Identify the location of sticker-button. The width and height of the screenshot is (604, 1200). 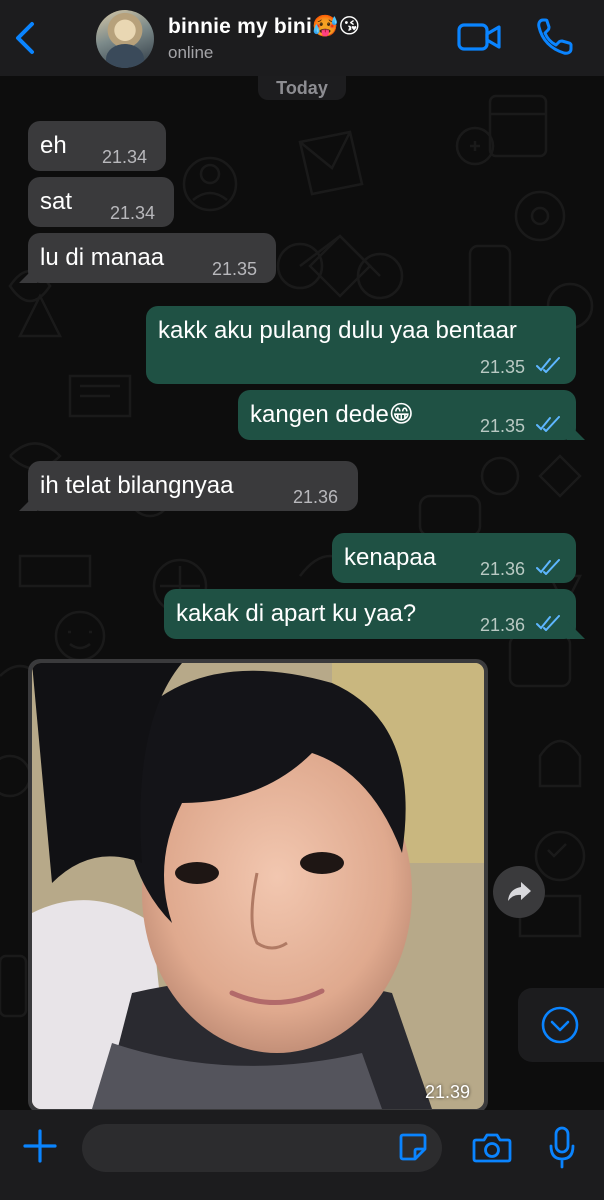
(413, 1147).